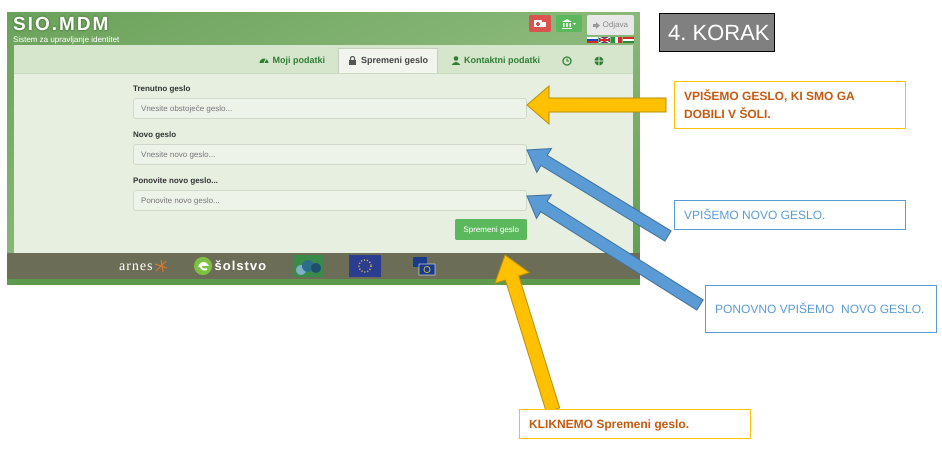  I want to click on tab: Kontaktni podatki, so click(495, 60).